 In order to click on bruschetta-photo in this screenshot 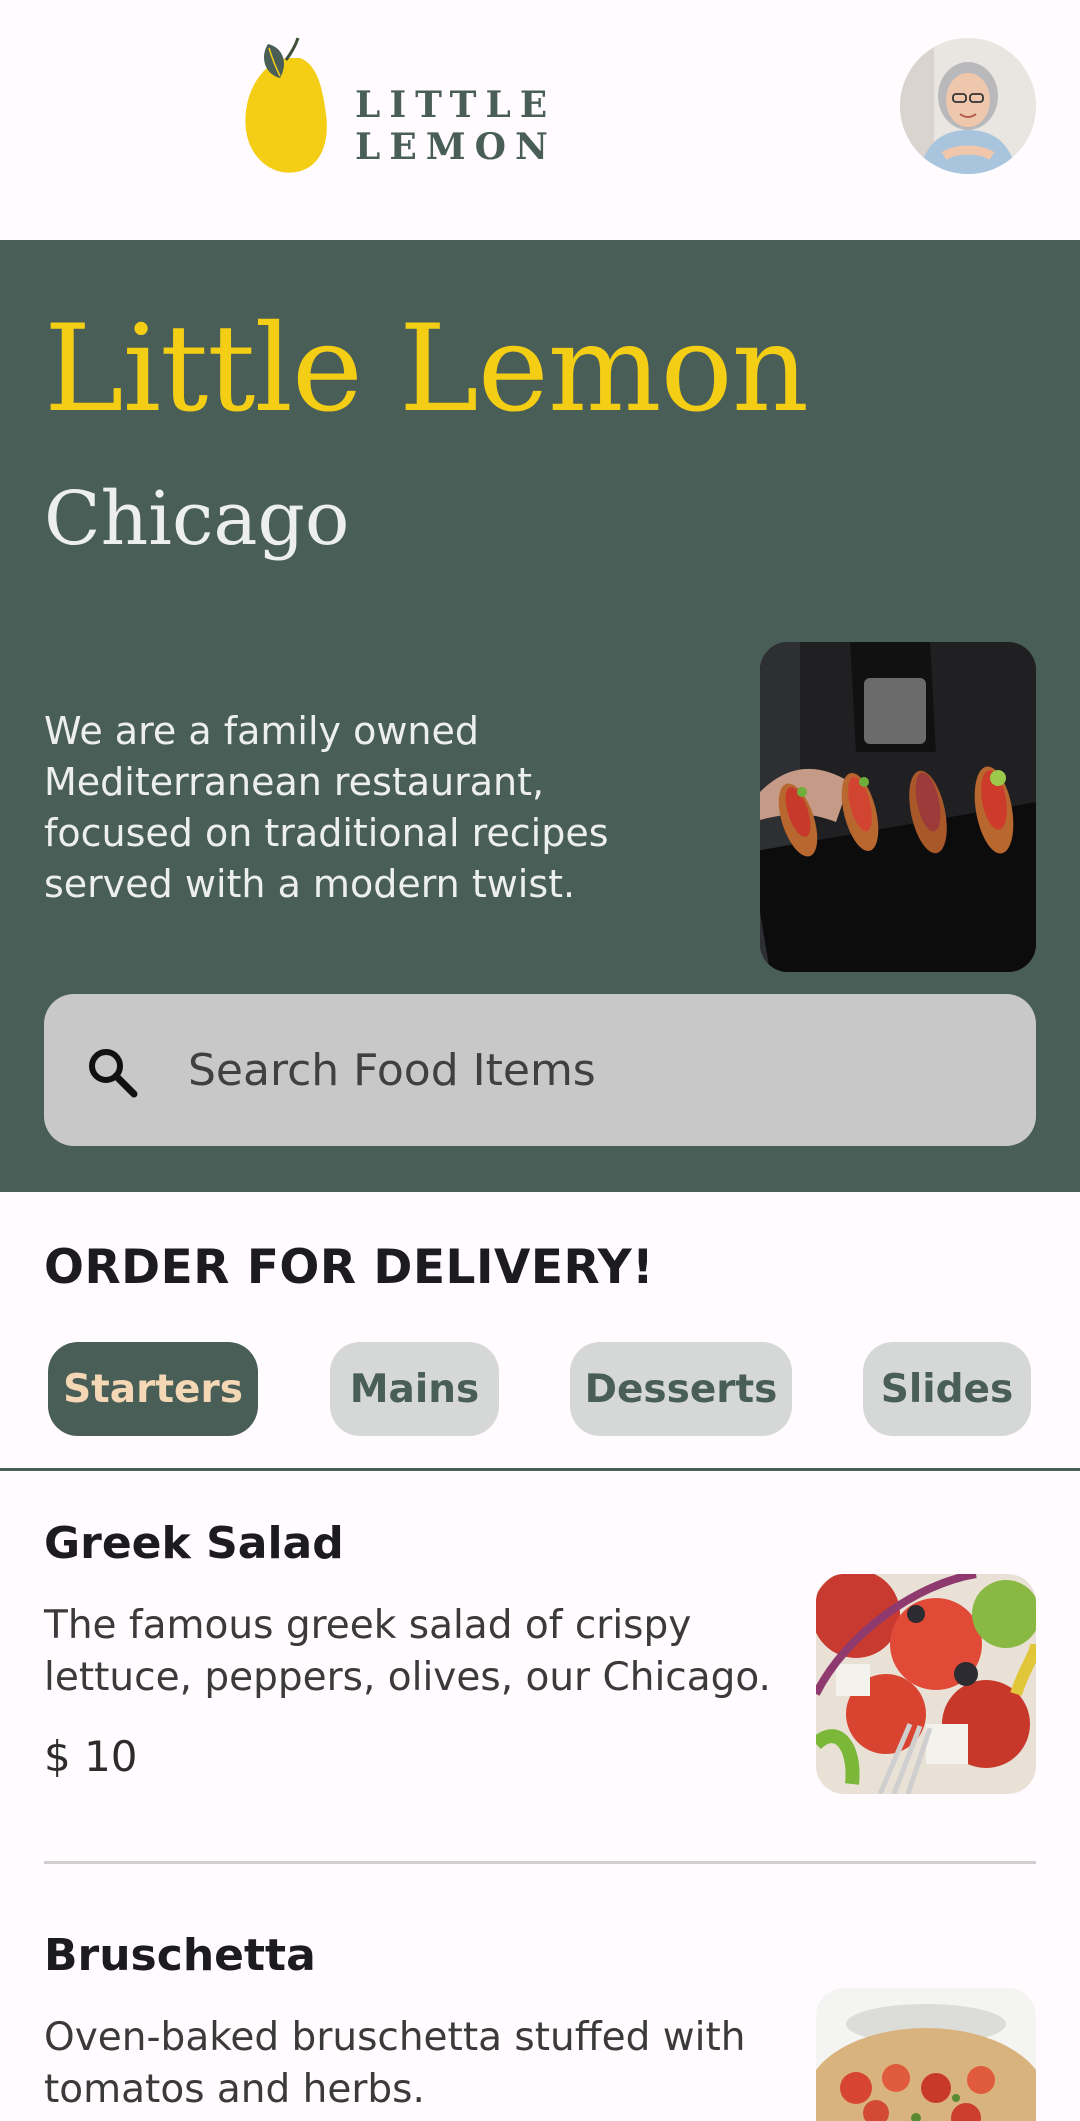, I will do `click(926, 2054)`.